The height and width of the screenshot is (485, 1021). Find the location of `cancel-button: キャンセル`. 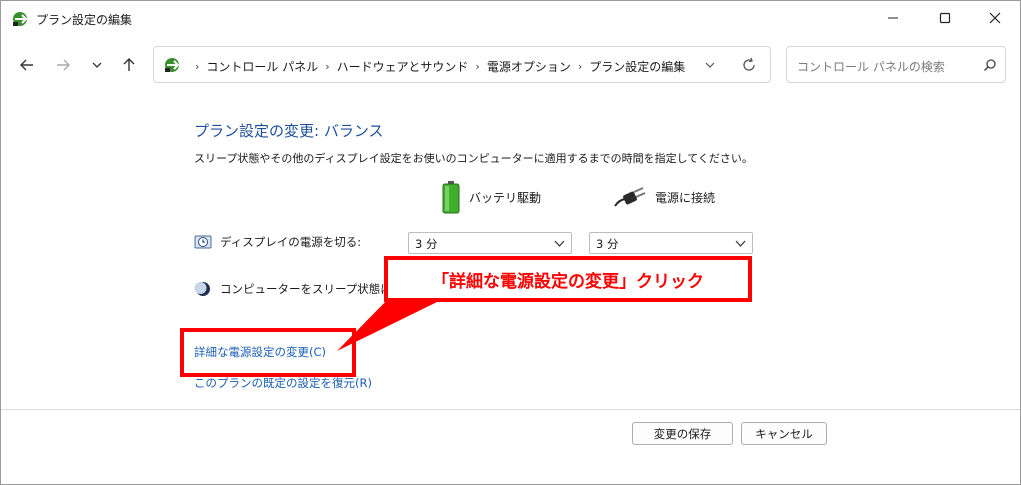

cancel-button: キャンセル is located at coordinates (784, 433).